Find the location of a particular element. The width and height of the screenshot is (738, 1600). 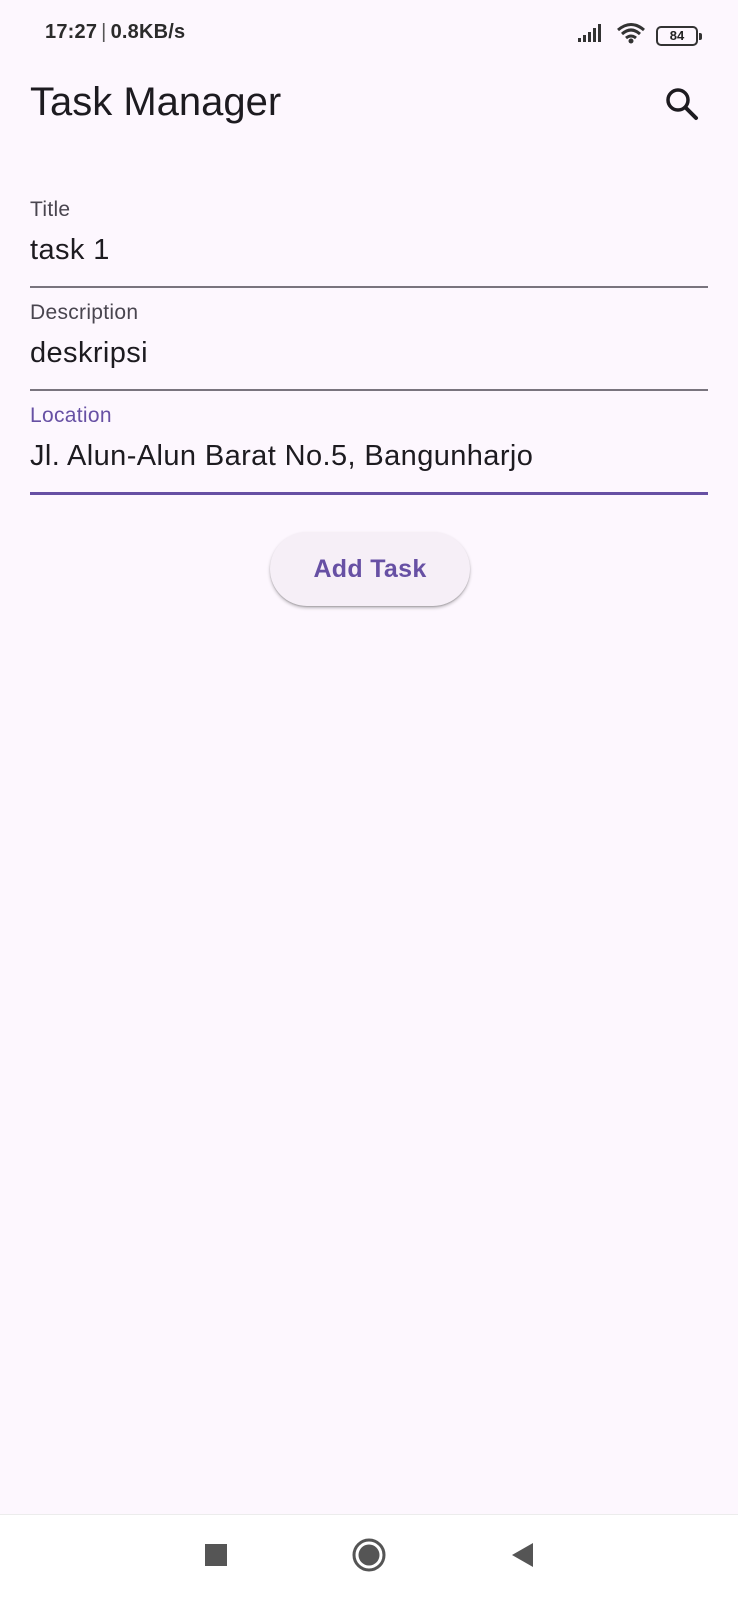

battery-icon: 84 is located at coordinates (679, 35).